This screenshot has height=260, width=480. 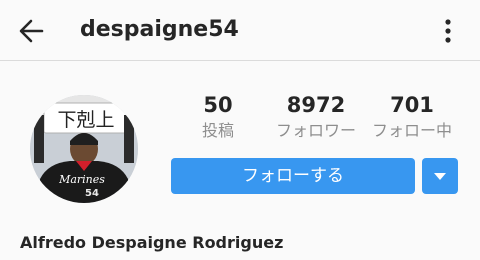 I want to click on profile-avatar: 下剋上 Marines 54, so click(x=84, y=149).